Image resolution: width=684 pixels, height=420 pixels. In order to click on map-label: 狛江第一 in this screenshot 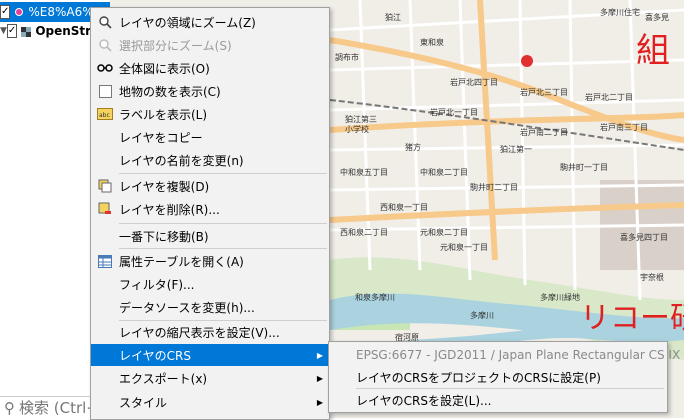, I will do `click(516, 149)`.